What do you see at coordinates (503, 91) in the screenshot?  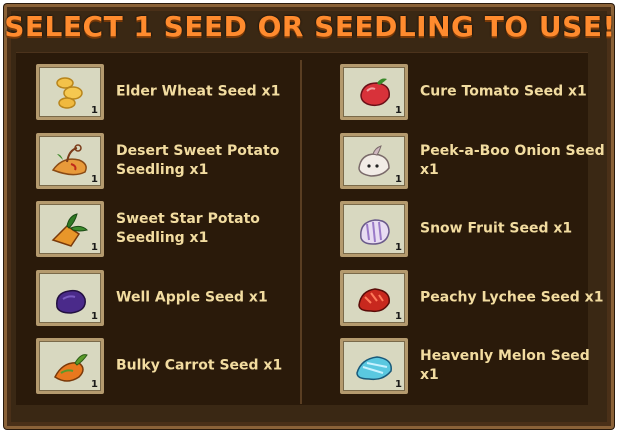 I see `item-name: Cure Tomato Seed x1` at bounding box center [503, 91].